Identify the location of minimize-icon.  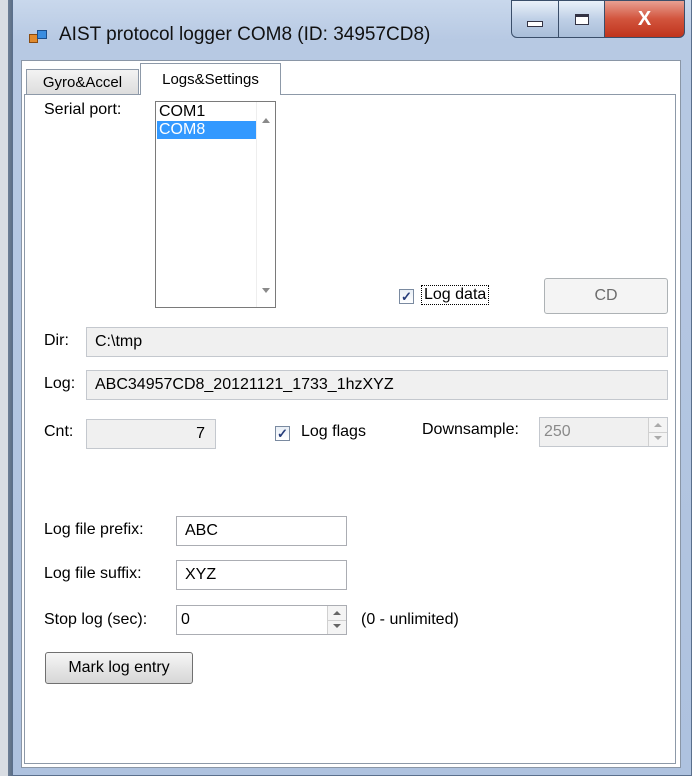
(535, 24).